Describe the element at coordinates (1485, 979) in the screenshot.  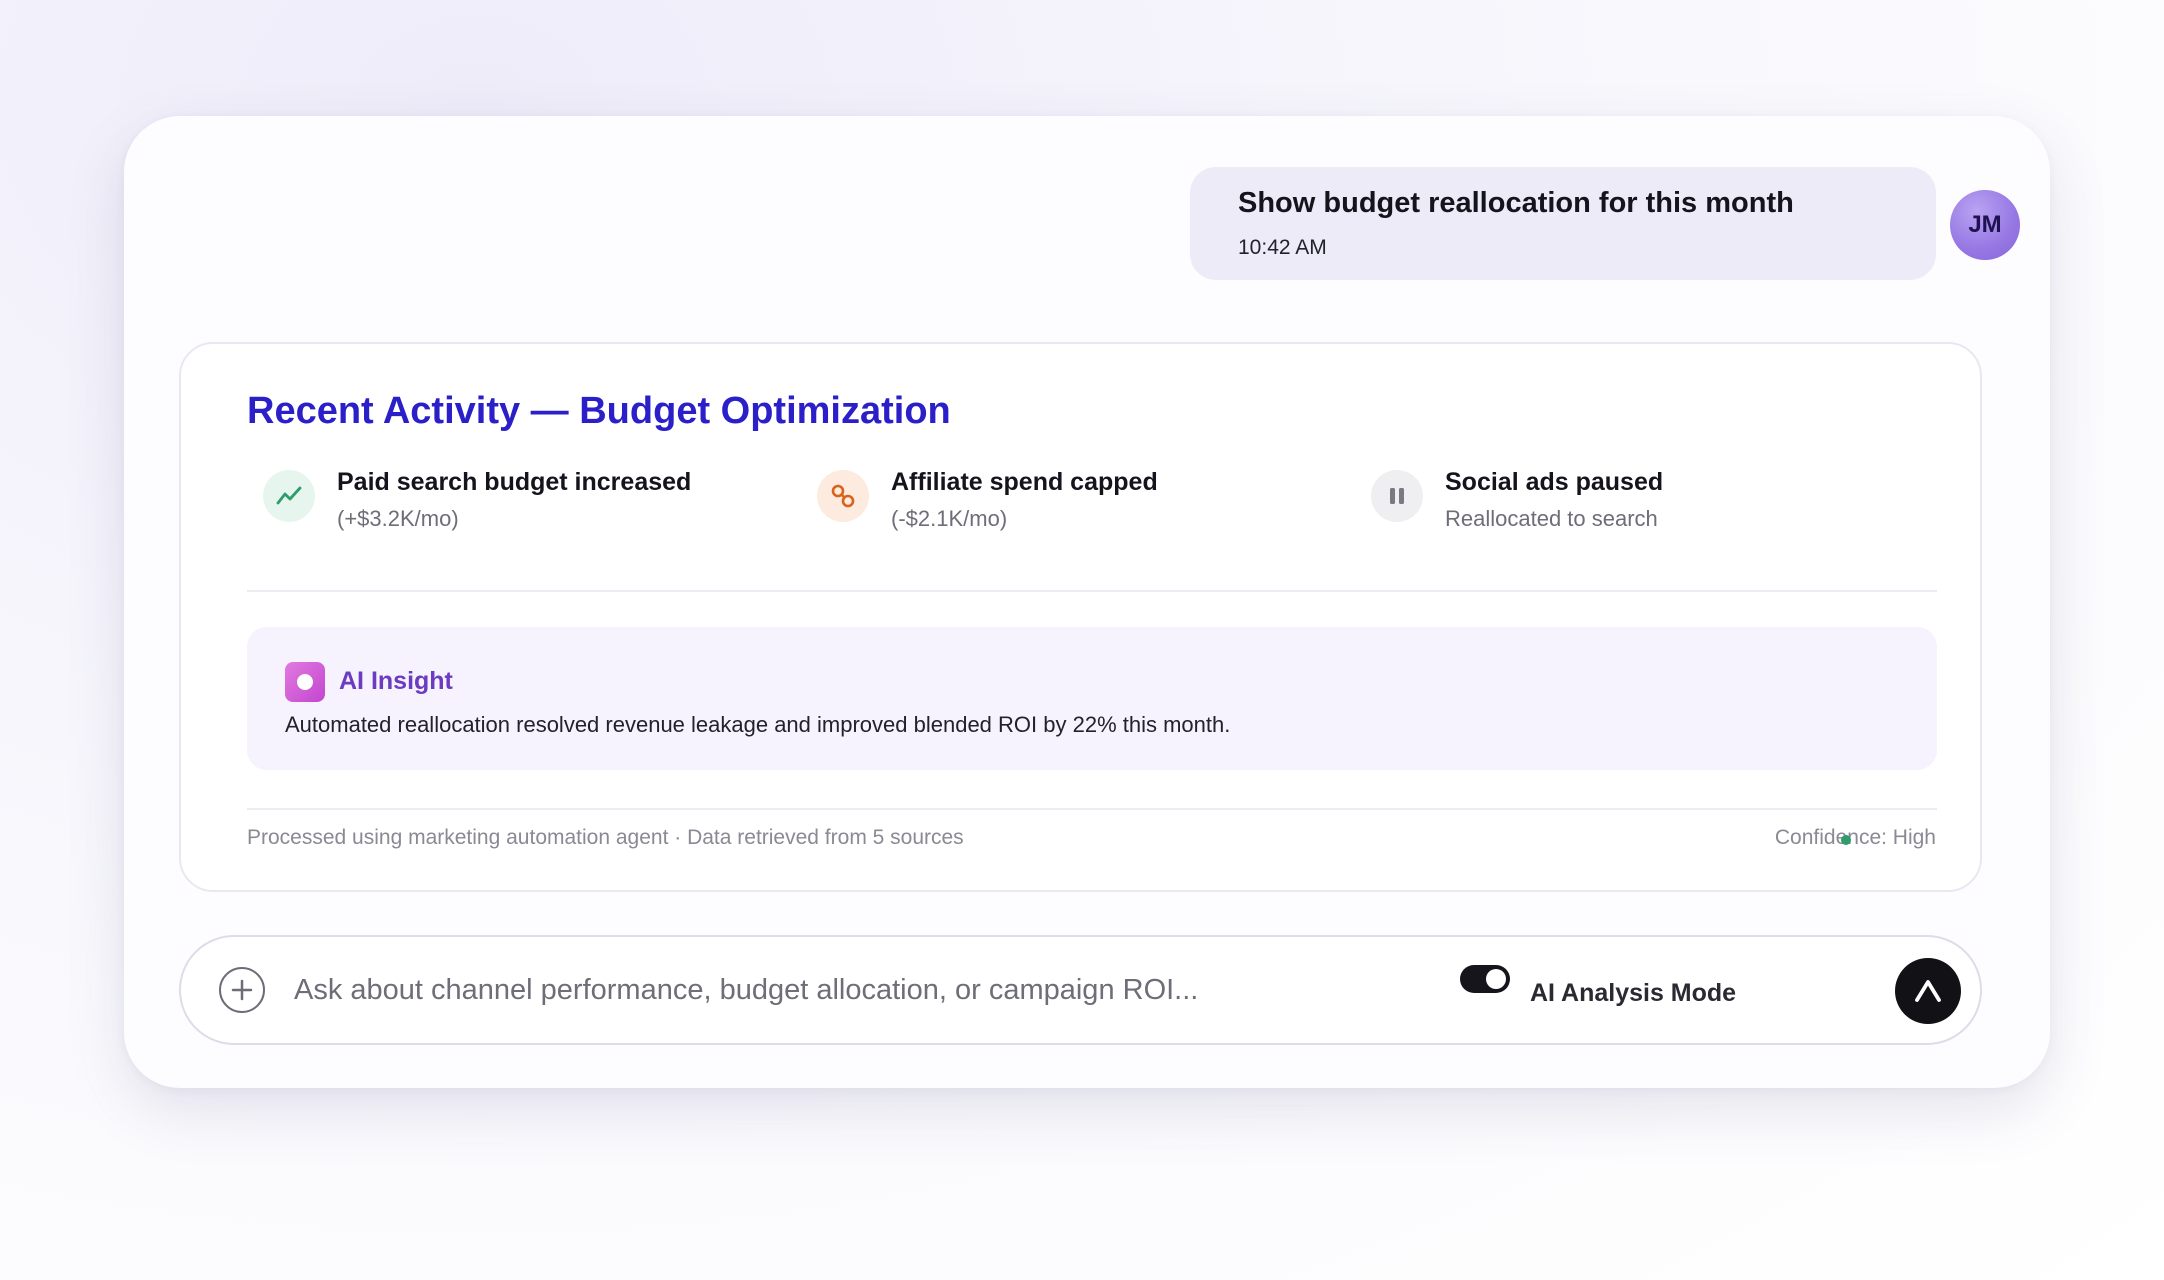
I see `ai-analysis-mode-toggle` at that location.